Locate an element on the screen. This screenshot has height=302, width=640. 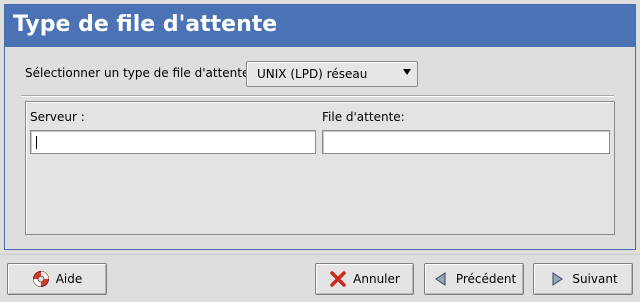
separator is located at coordinates (317, 96).